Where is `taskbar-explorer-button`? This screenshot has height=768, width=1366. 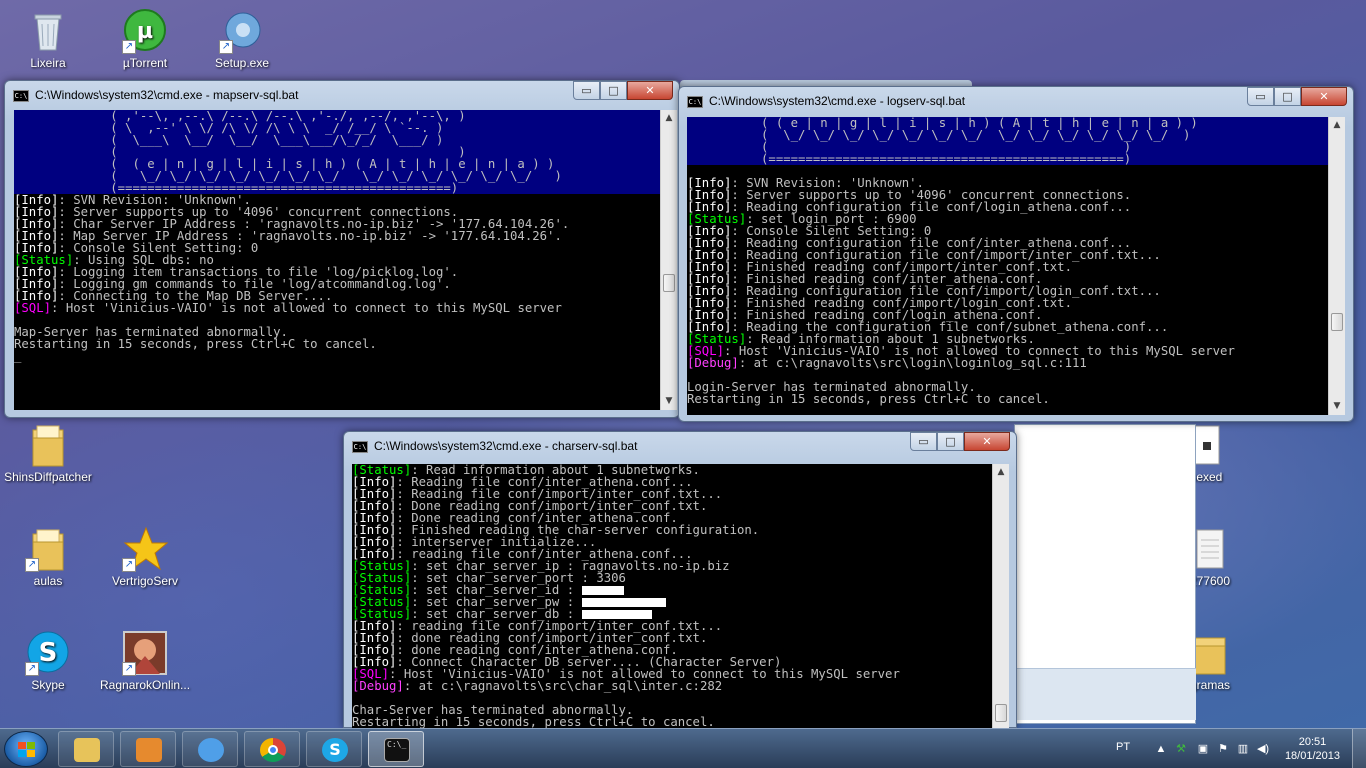
taskbar-explorer-button is located at coordinates (86, 749).